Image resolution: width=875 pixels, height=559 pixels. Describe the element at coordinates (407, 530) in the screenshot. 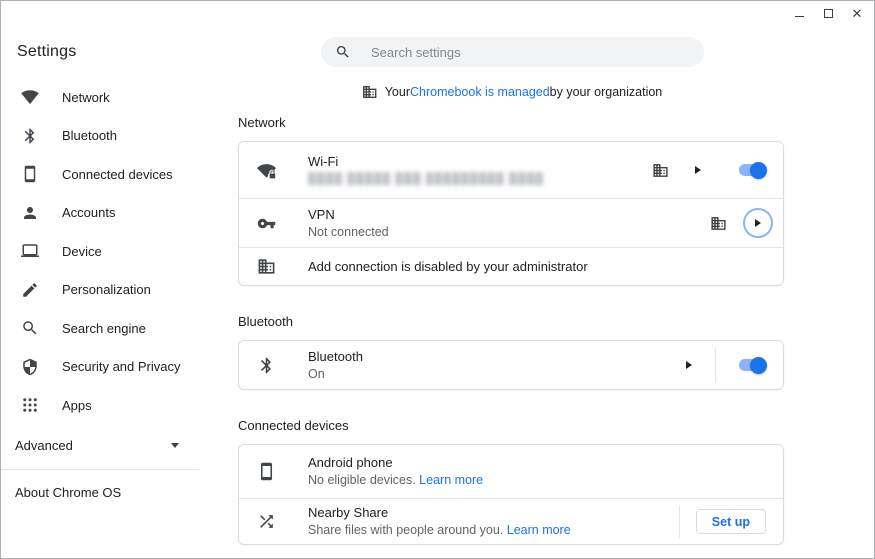

I see `nearby-share-desc: Share files with people around you.` at that location.